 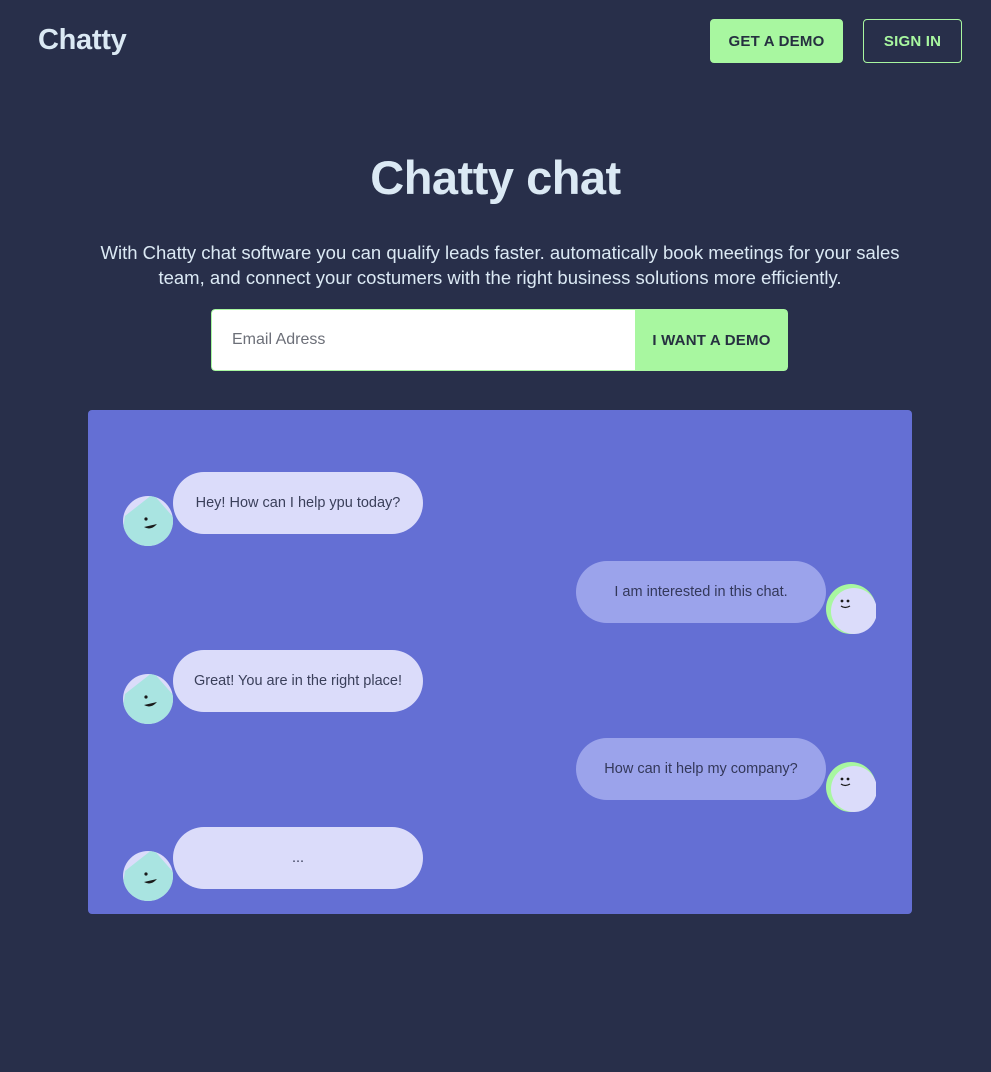 What do you see at coordinates (298, 681) in the screenshot?
I see `chat-bubble-bot: Great! You are in the right place!` at bounding box center [298, 681].